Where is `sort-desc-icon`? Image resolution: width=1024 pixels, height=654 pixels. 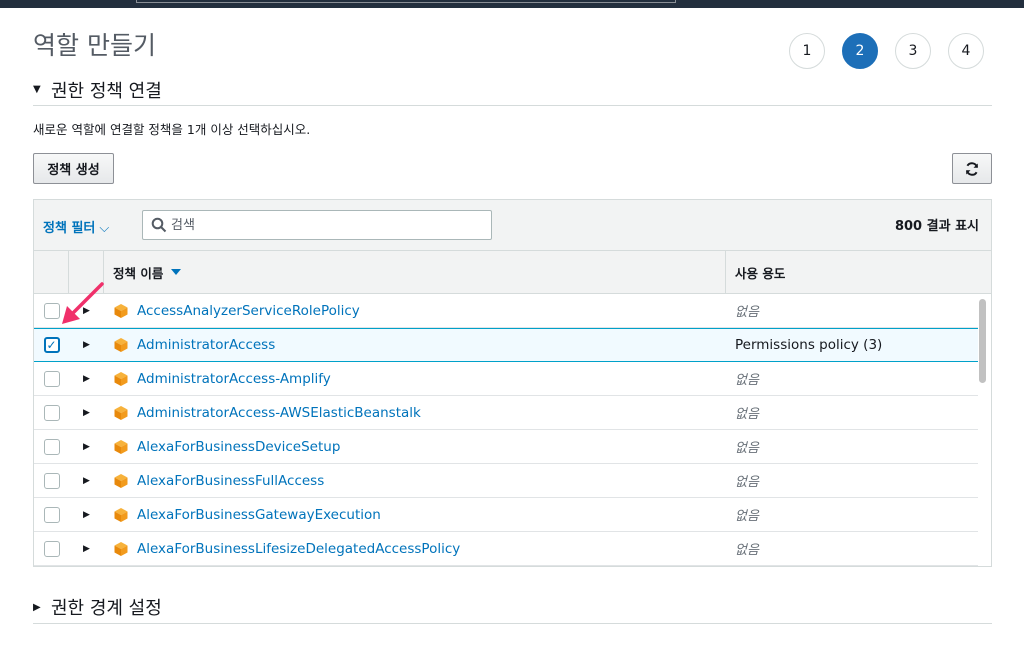 sort-desc-icon is located at coordinates (176, 272).